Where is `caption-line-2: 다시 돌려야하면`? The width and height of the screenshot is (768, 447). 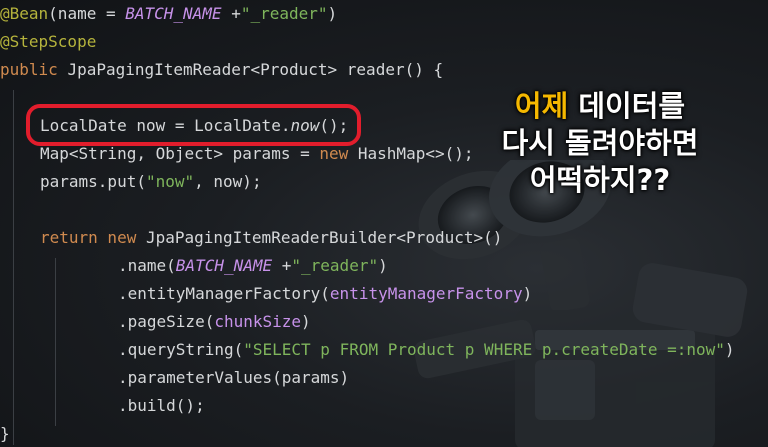
caption-line-2: 다시 돌려야하면 is located at coordinates (600, 143).